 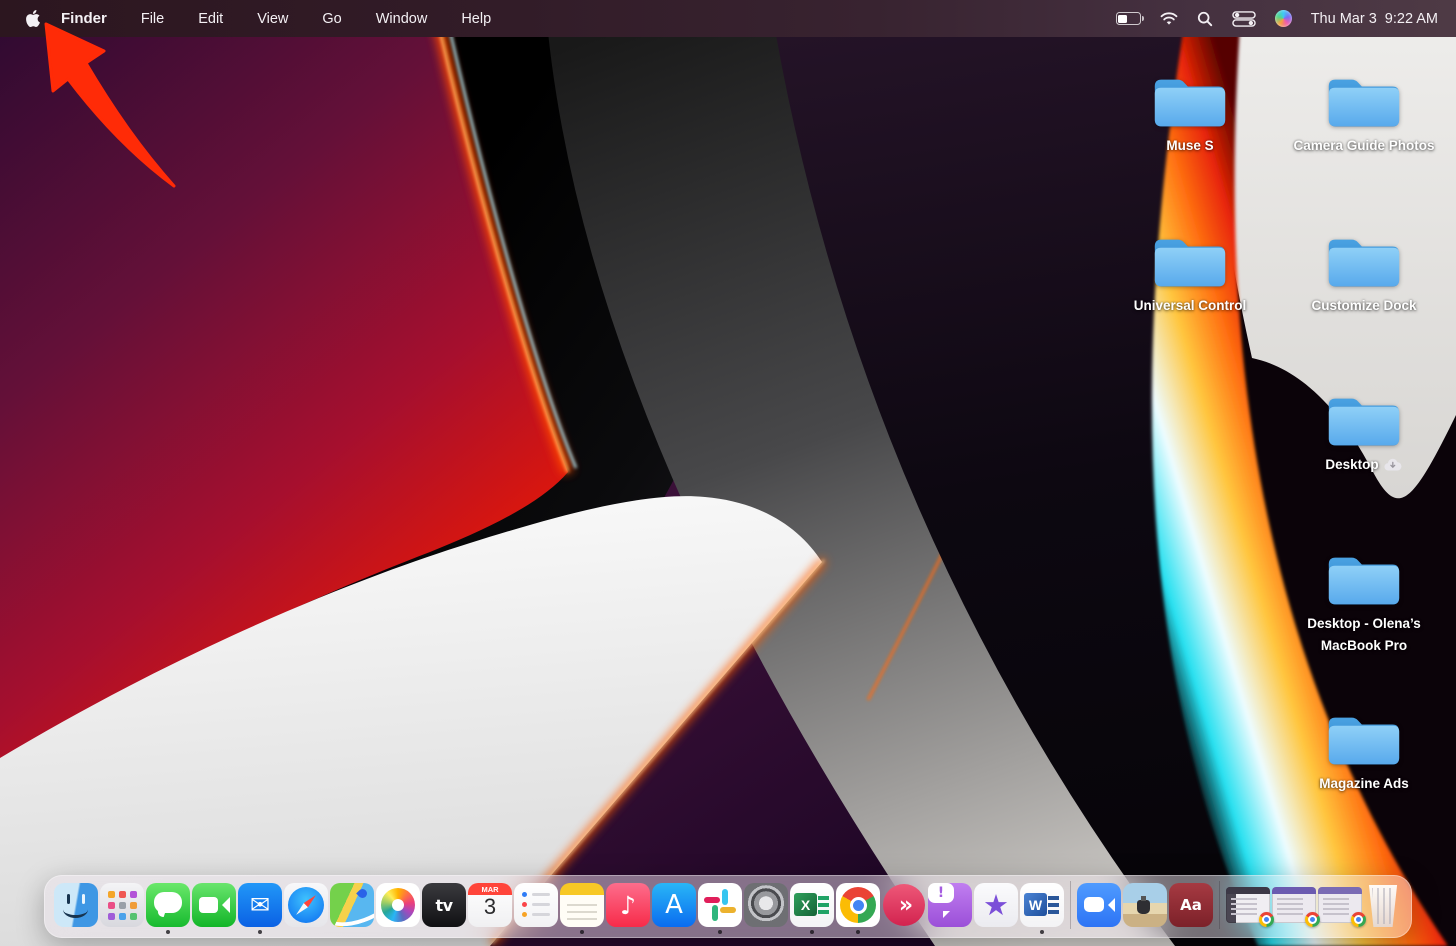 I want to click on folder-label: Muse S, so click(x=1190, y=145).